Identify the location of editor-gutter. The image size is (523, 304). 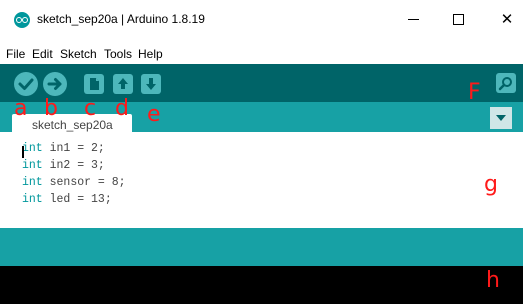
(6, 180).